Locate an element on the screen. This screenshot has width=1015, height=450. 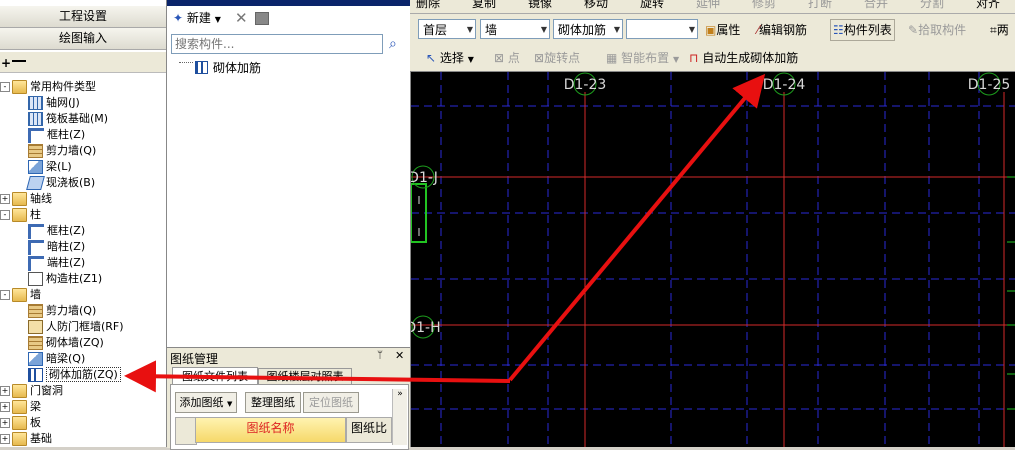
tree-item: 端柱(Z) is located at coordinates (56, 263).